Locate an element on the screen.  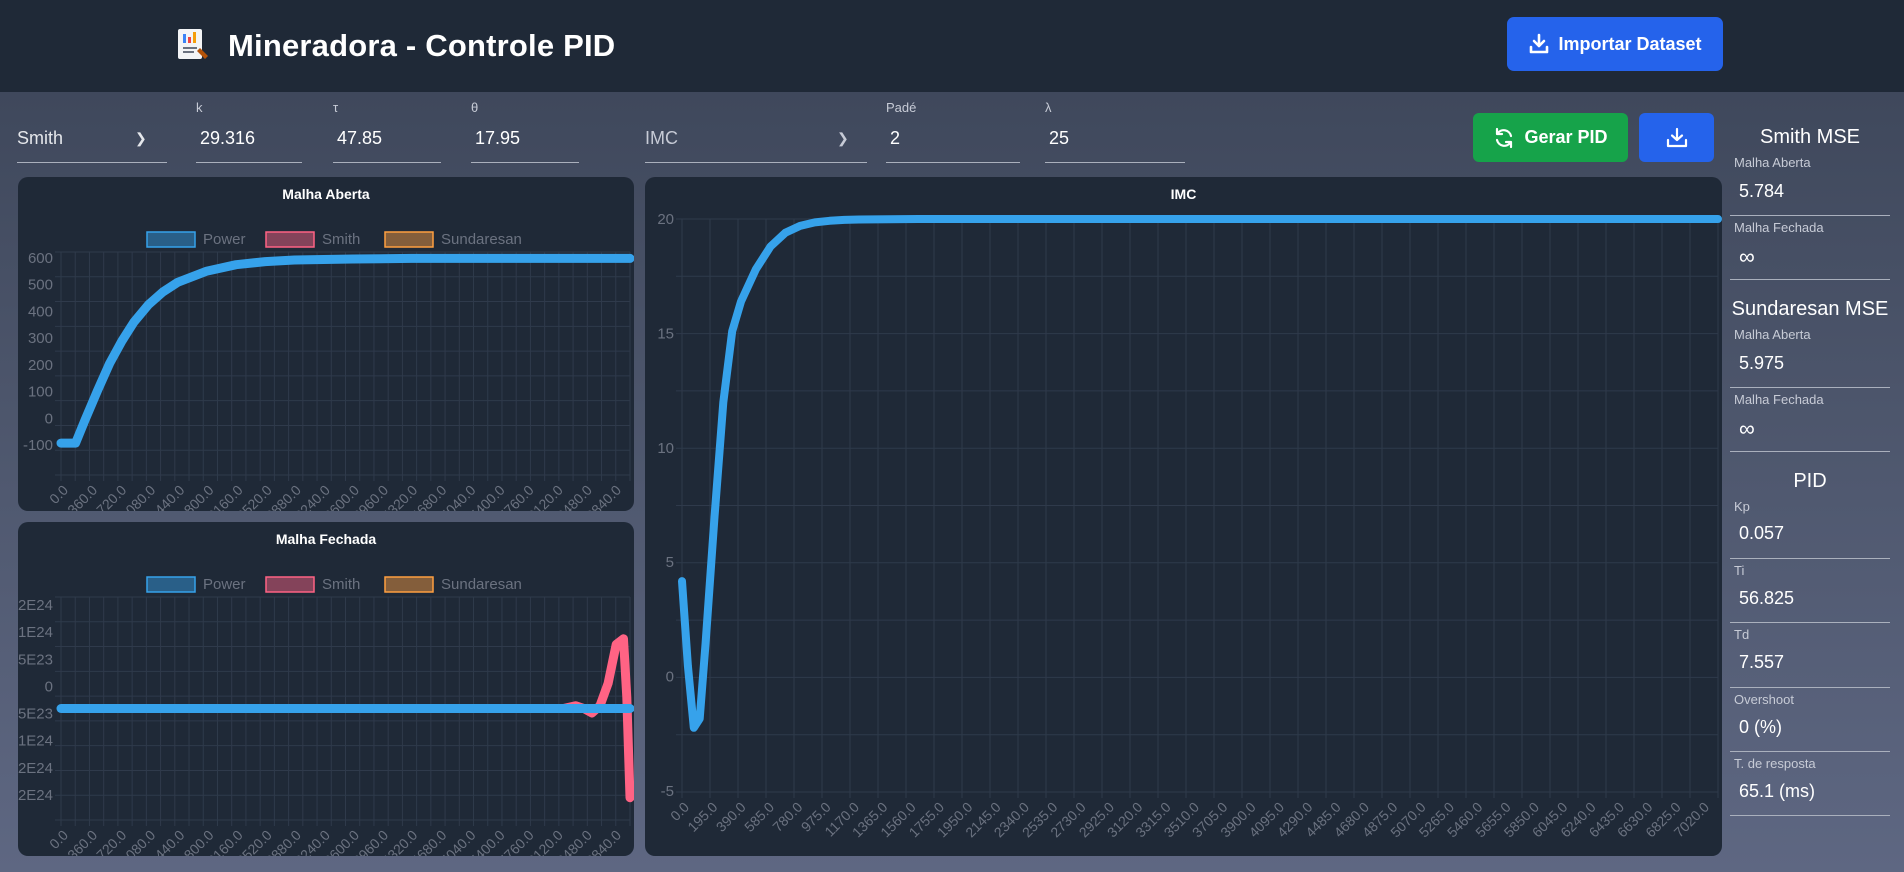
lambda-underline is located at coordinates (1115, 162).